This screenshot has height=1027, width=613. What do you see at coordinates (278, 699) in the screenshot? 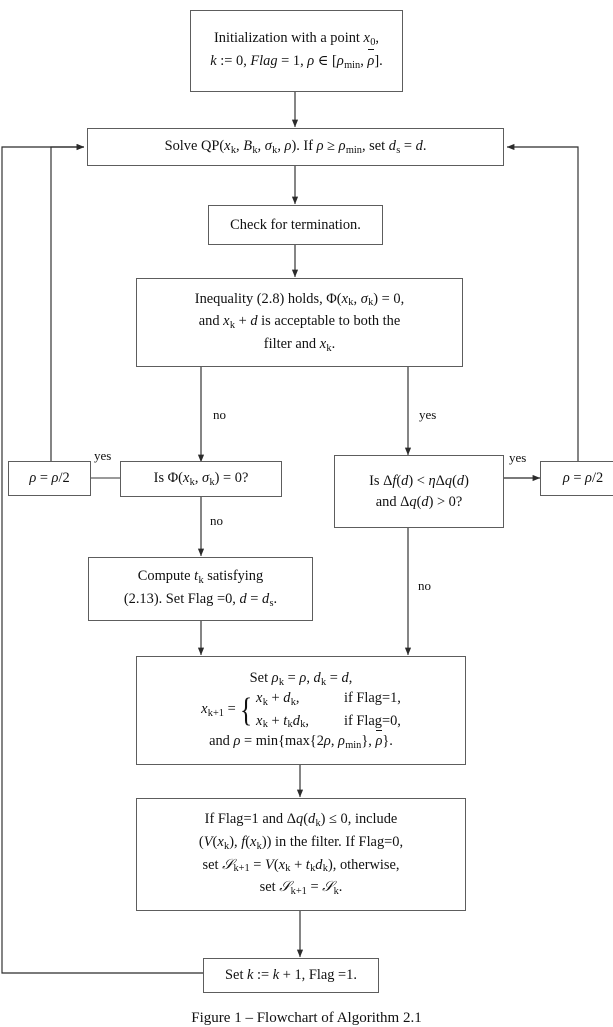
I see `case-1-value: xk + dk,` at bounding box center [278, 699].